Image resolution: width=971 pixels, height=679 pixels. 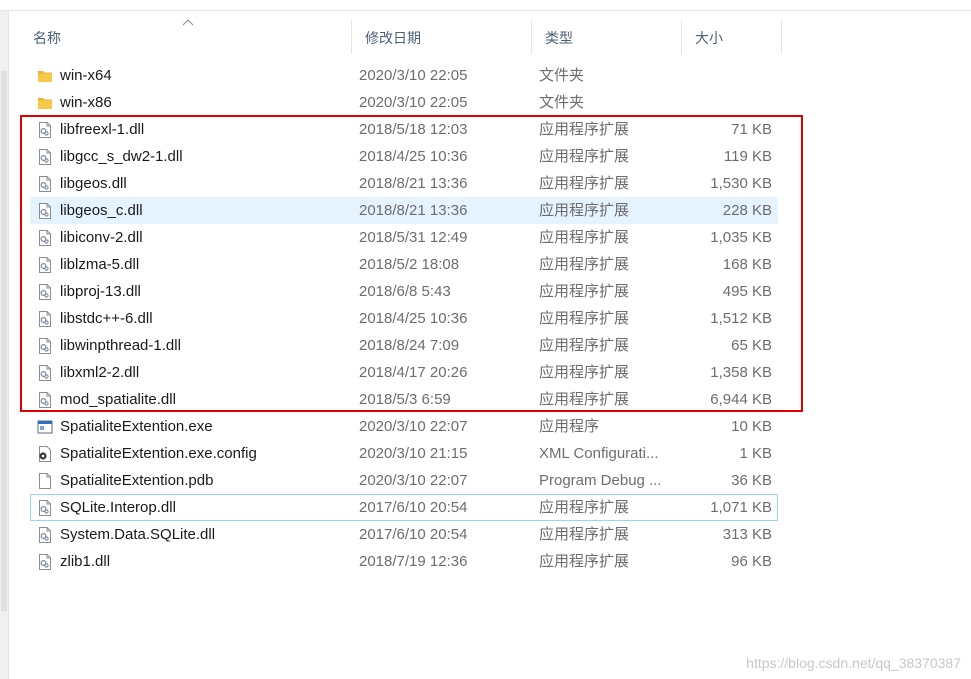 What do you see at coordinates (741, 507) in the screenshot?
I see `file-size: 1,071 KB` at bounding box center [741, 507].